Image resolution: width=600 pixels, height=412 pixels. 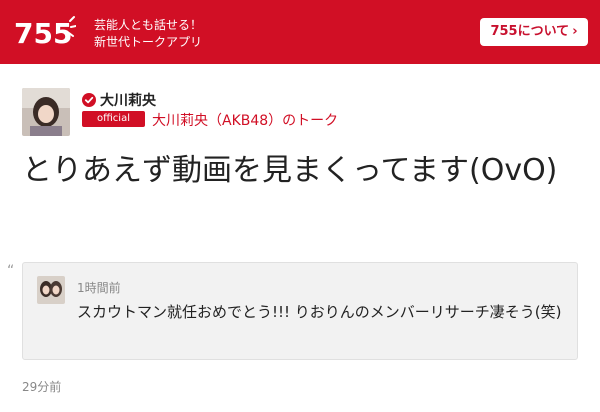 I want to click on quote-icon: “, so click(x=11, y=271).